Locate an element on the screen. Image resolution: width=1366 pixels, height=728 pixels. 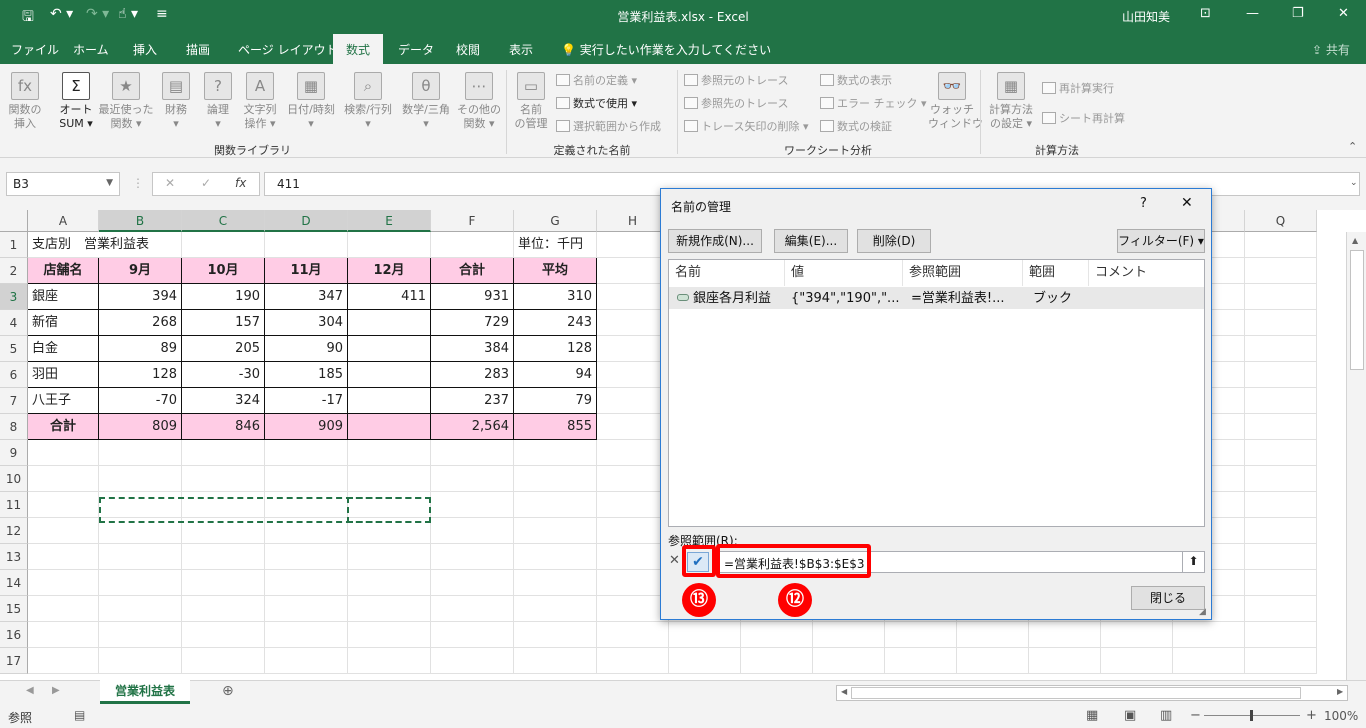
page-layout-view-icon: ▣ is located at coordinates (1130, 715).